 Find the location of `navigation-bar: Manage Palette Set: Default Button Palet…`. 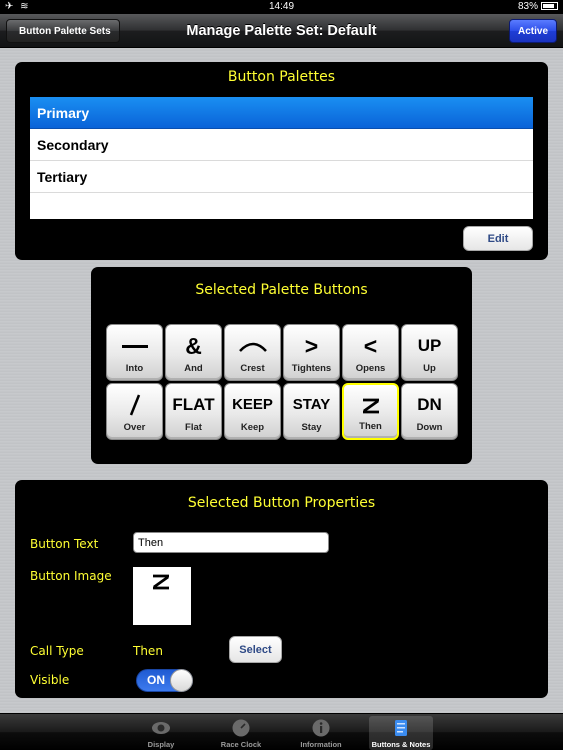

navigation-bar: Manage Palette Set: Default Button Palet… is located at coordinates (281, 31).